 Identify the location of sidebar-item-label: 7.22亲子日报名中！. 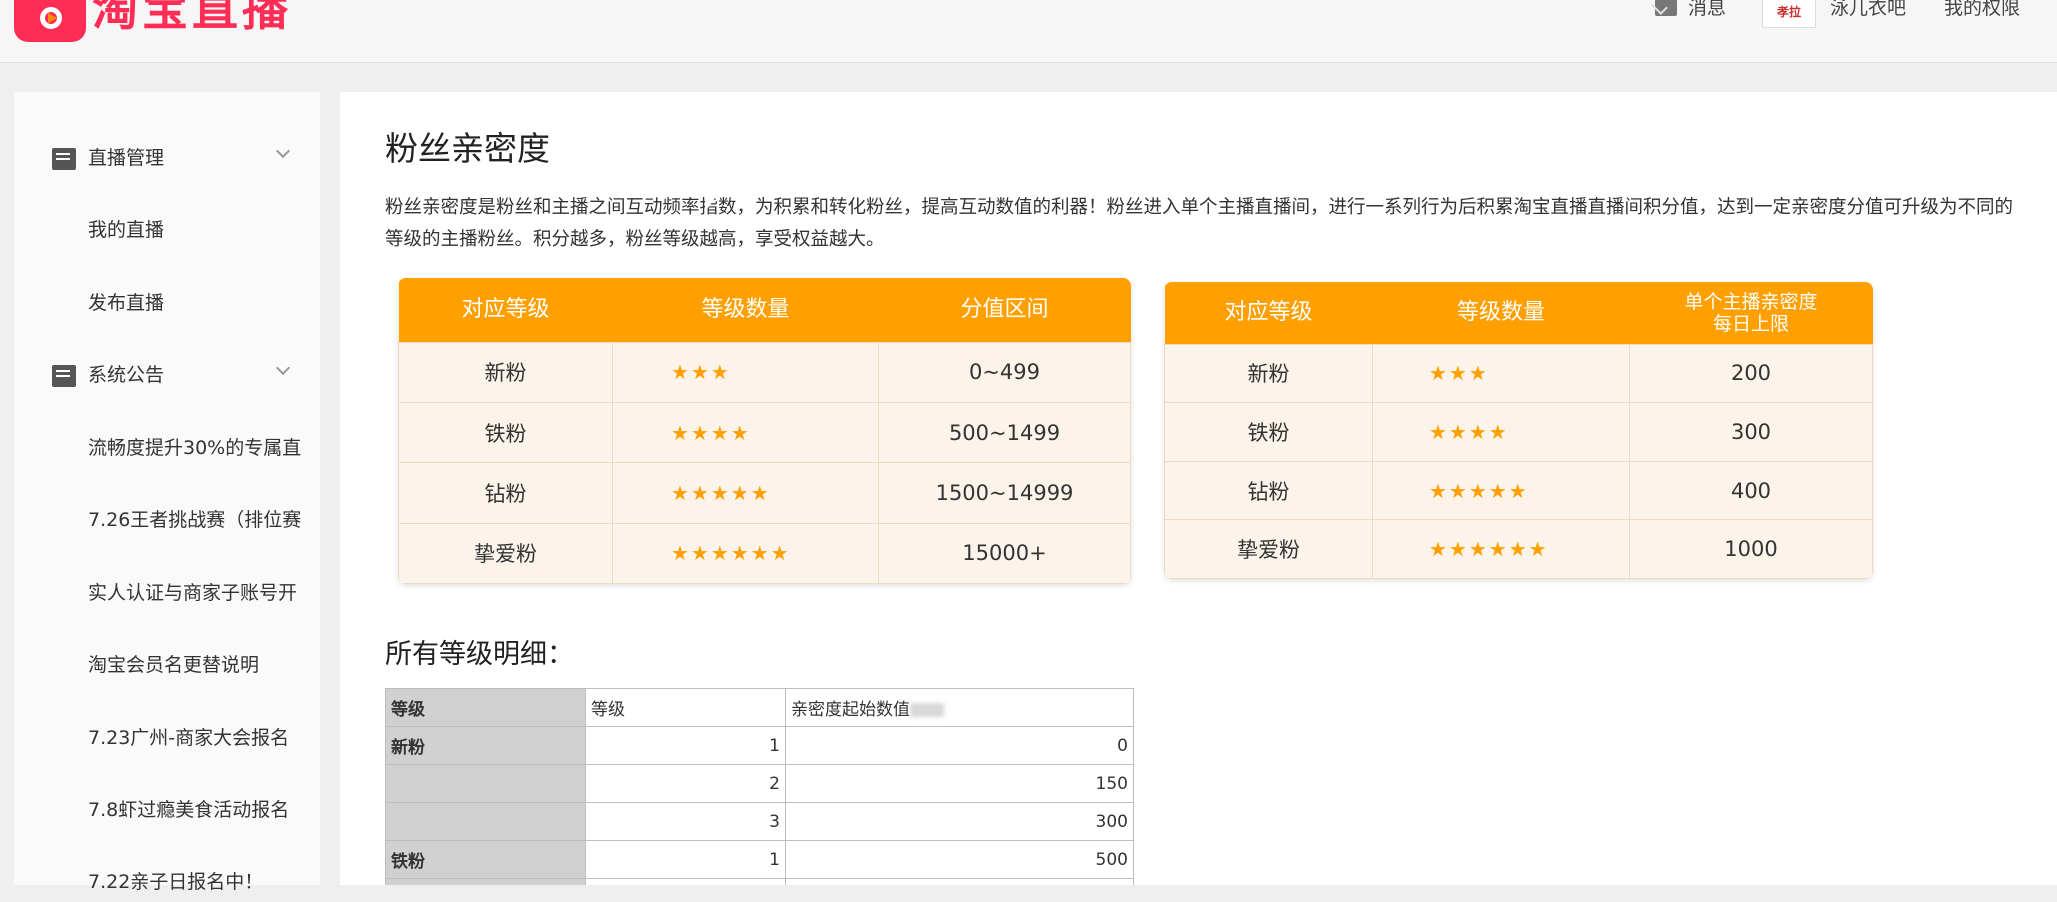
(176, 882).